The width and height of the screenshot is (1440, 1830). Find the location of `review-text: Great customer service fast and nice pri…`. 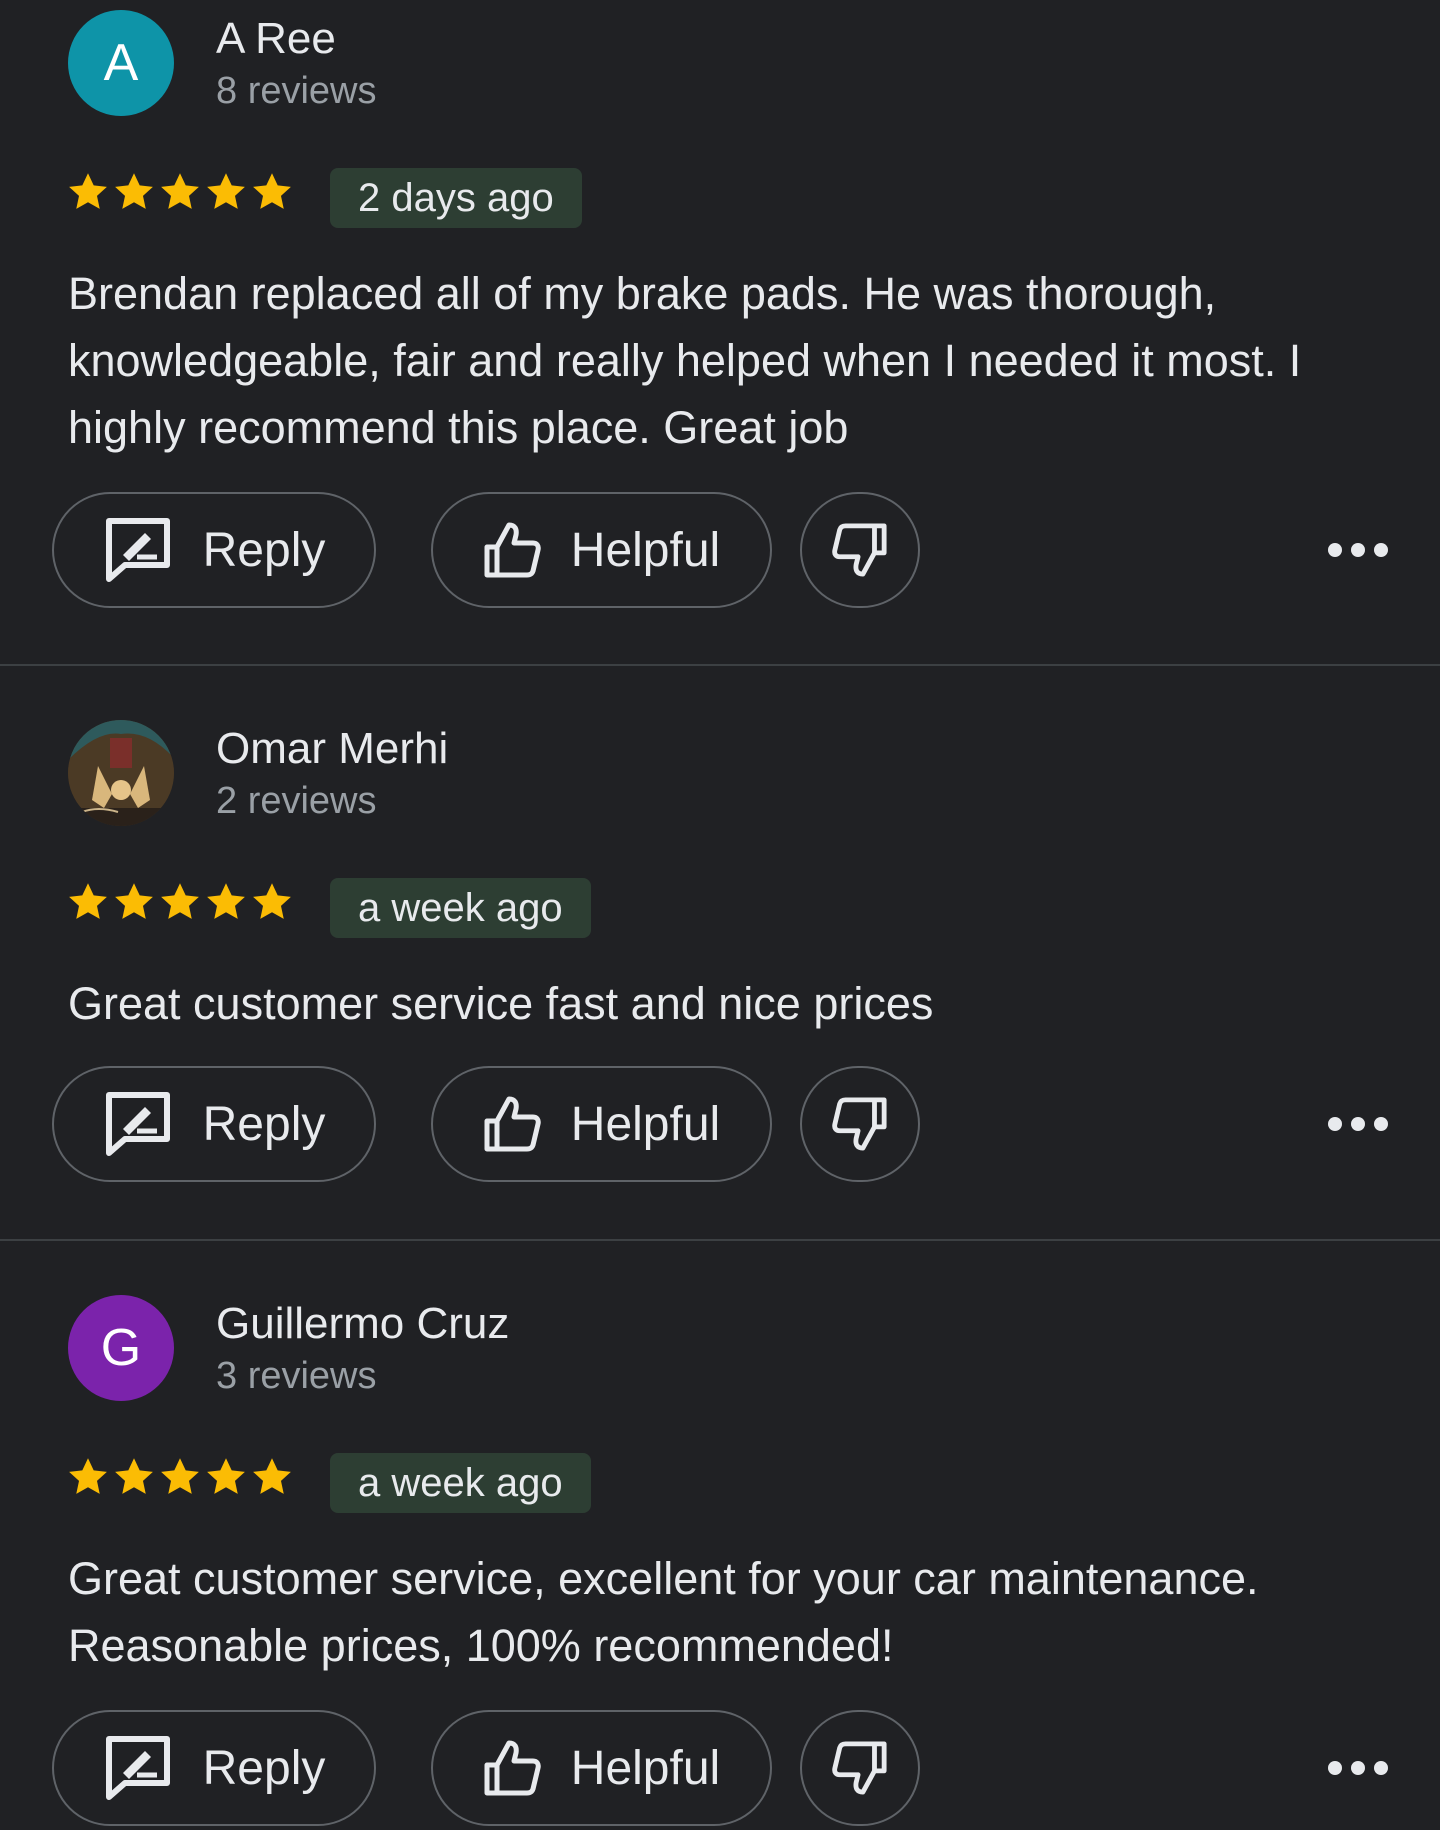

review-text: Great customer service fast and nice pri… is located at coordinates (501, 1003).